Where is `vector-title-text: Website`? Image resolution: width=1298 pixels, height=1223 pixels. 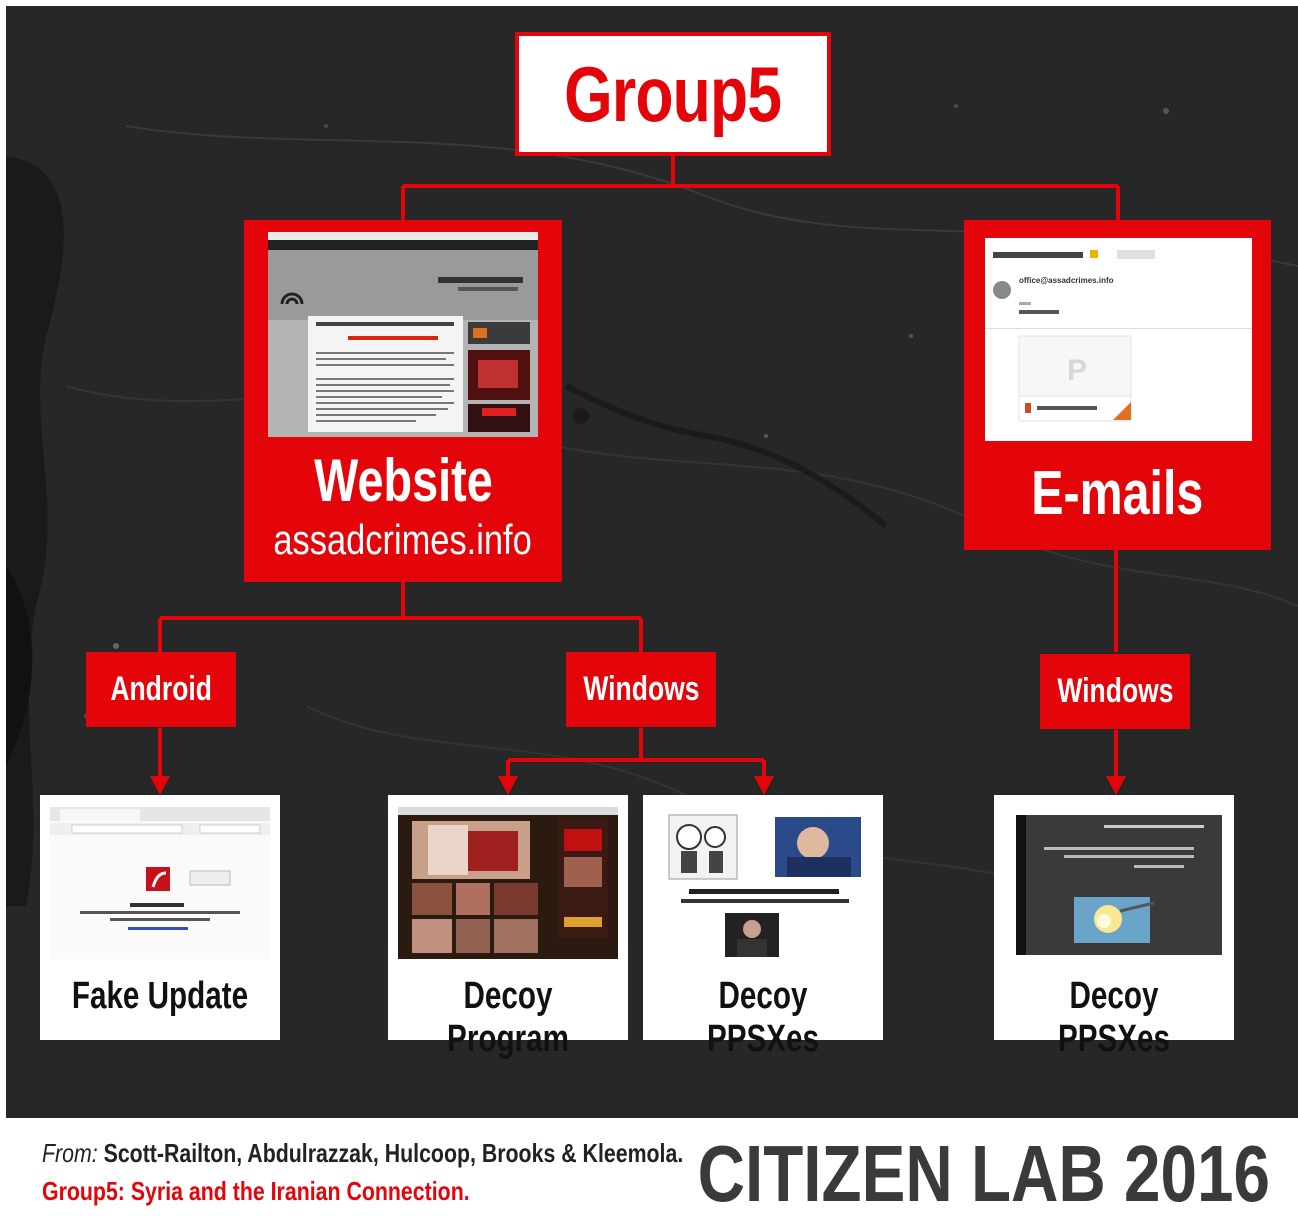 vector-title-text: Website is located at coordinates (403, 480).